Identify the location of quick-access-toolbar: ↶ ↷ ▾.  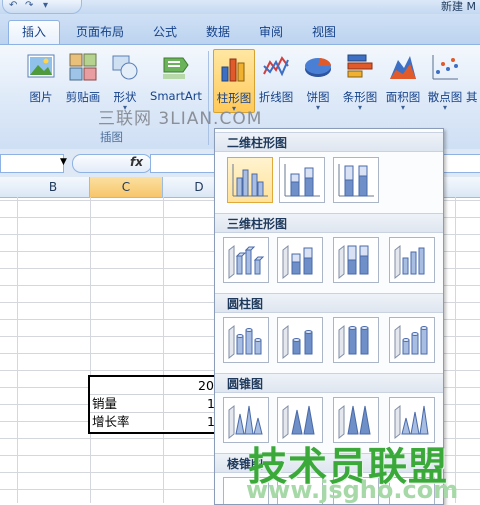
(42, 7).